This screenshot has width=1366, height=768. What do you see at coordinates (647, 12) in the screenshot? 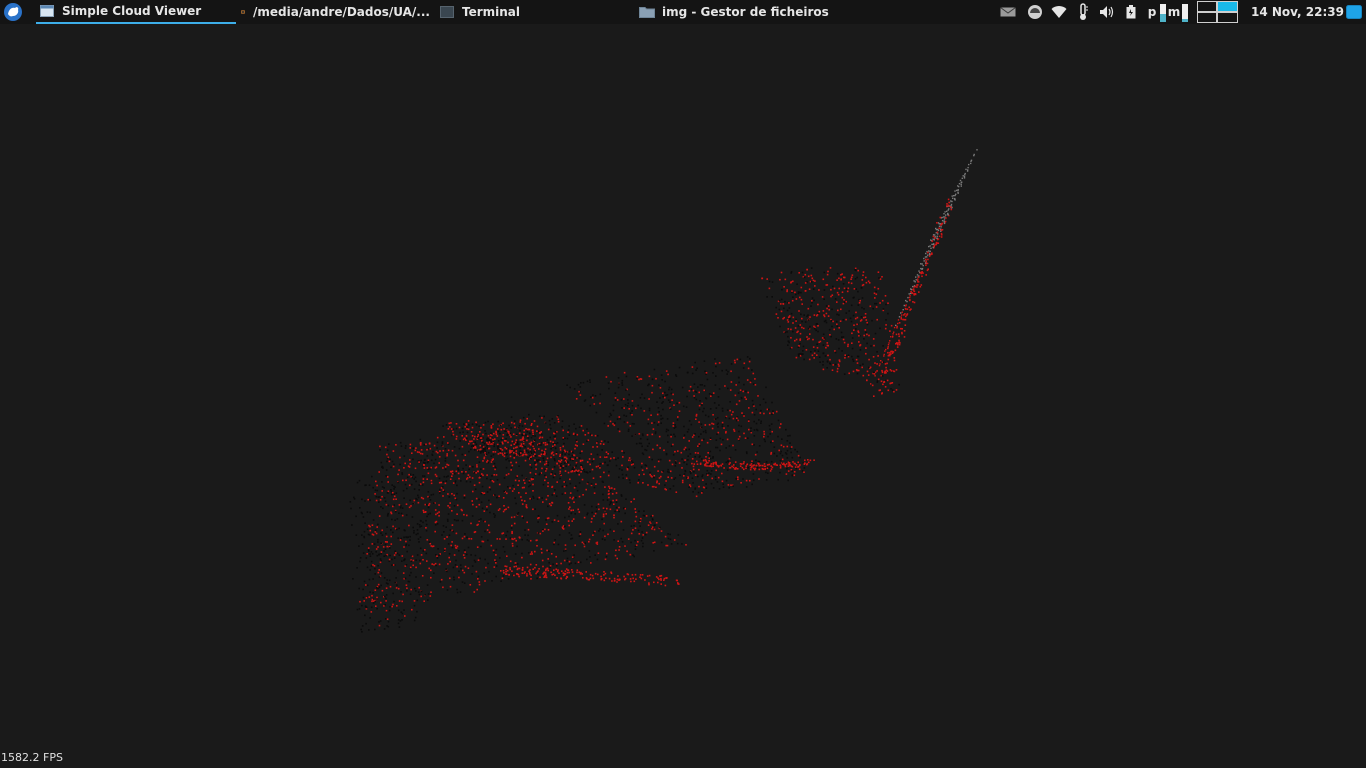
I see `folder-icon` at bounding box center [647, 12].